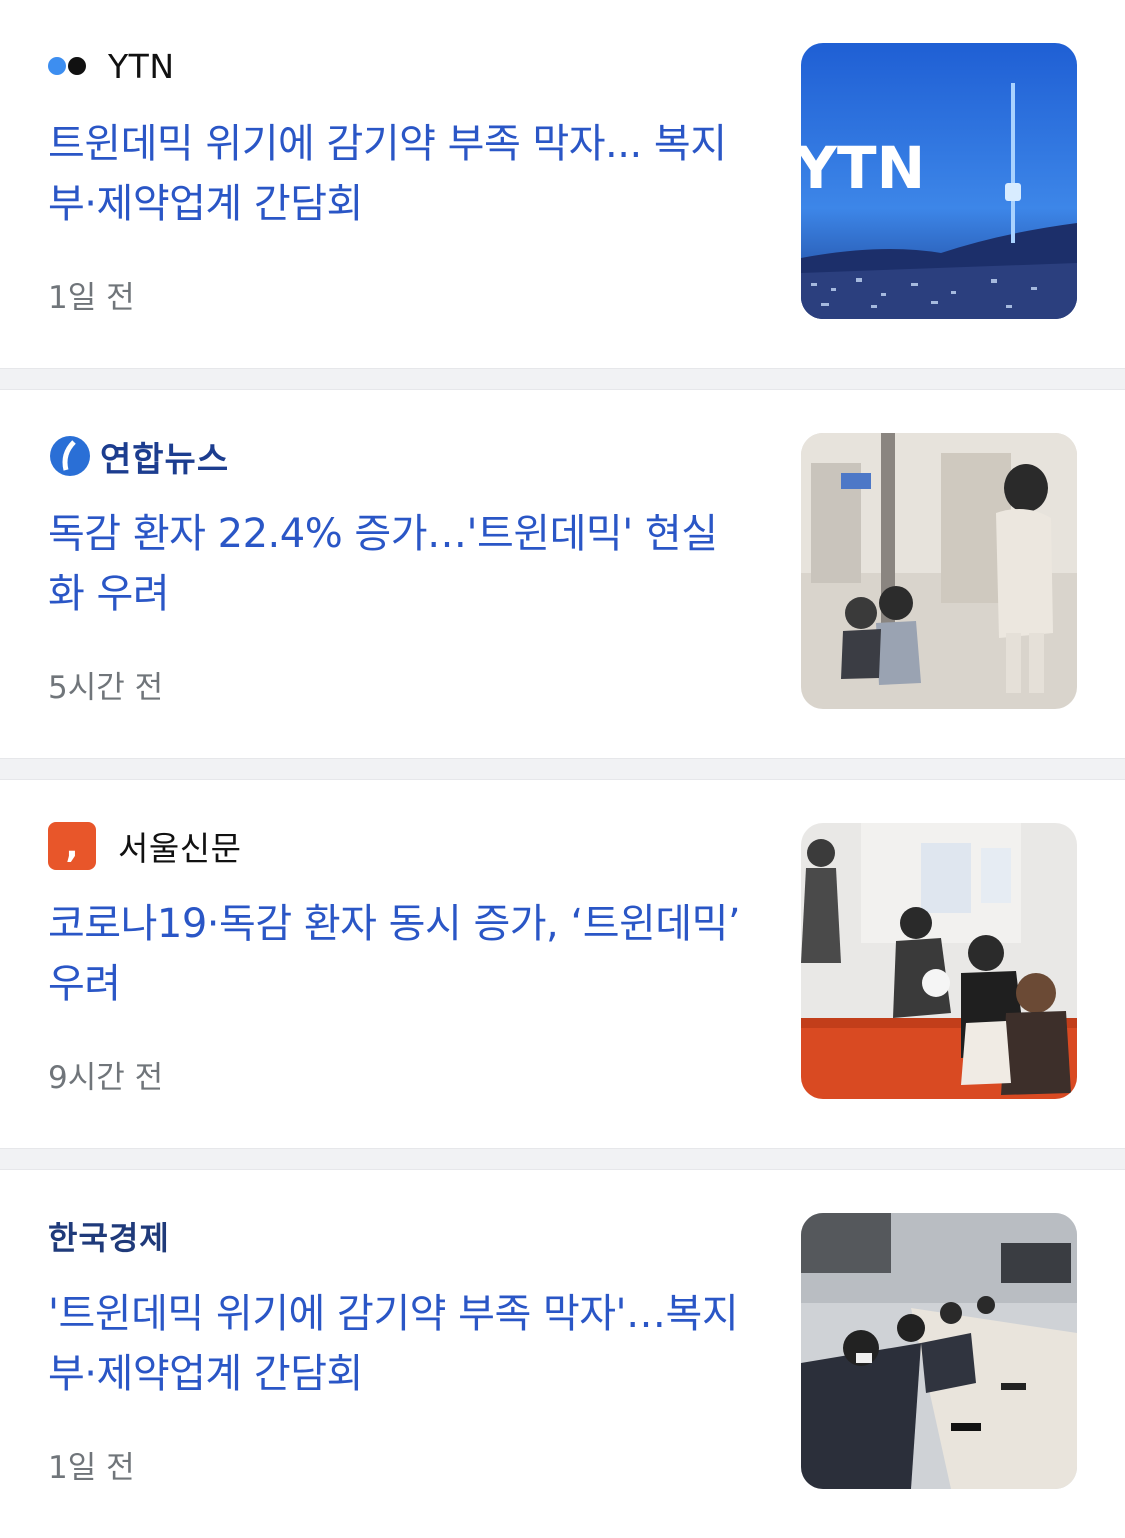 This screenshot has width=1125, height=1538. Describe the element at coordinates (398, 954) in the screenshot. I see `headline-link: 코로나19·독감 환자 동시 증가, ‘트윈데믹’ 우려` at that location.